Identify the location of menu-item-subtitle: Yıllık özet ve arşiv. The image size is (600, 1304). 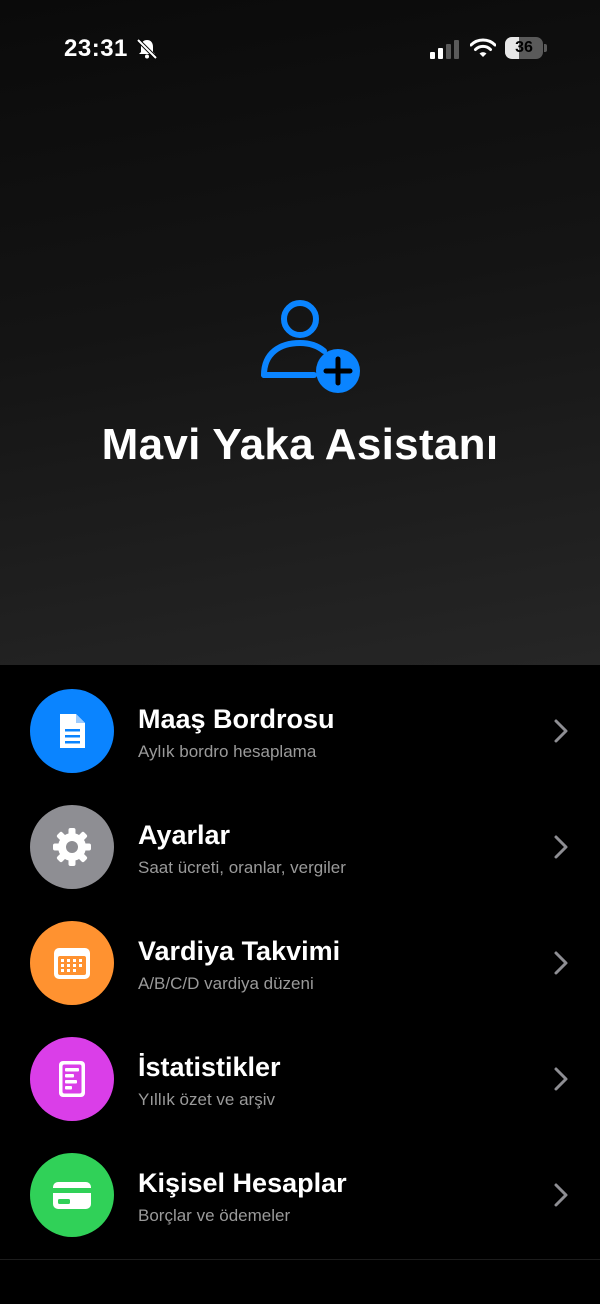
(206, 1099).